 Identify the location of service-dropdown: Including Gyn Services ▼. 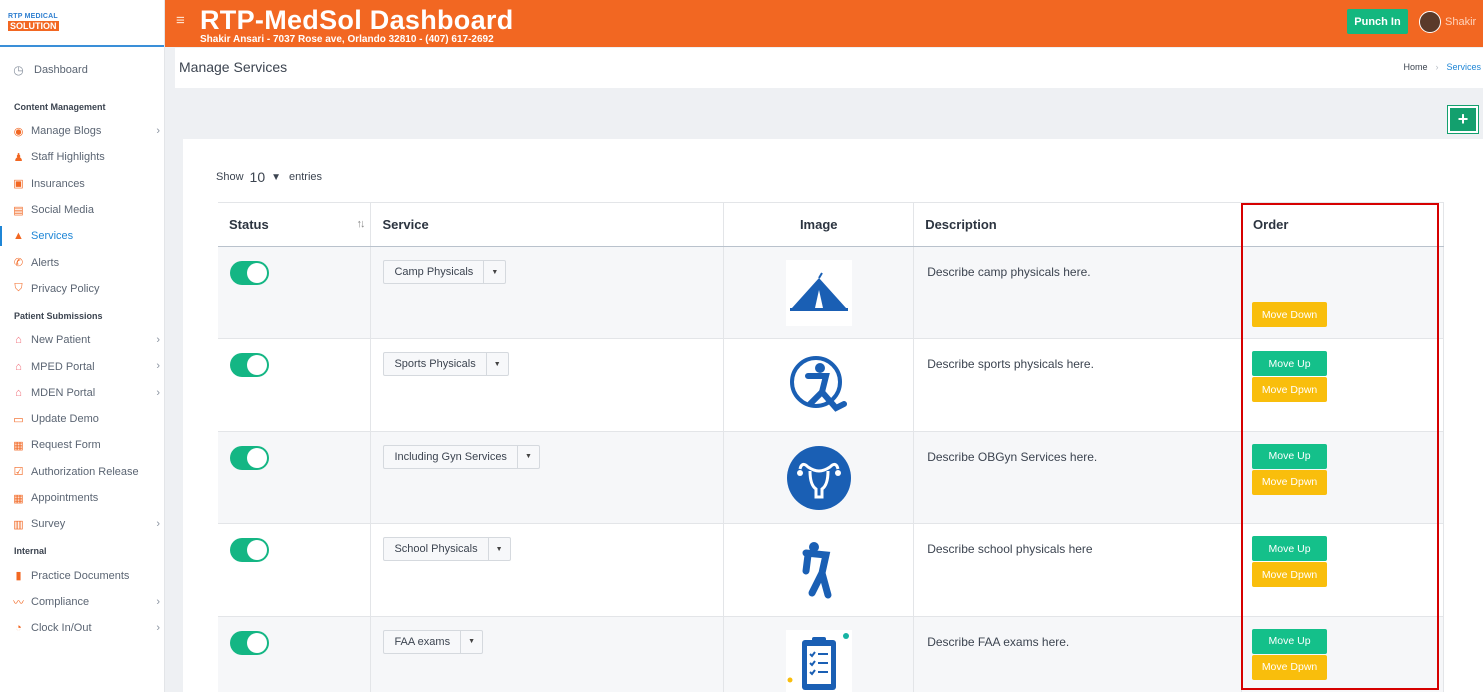
(461, 456).